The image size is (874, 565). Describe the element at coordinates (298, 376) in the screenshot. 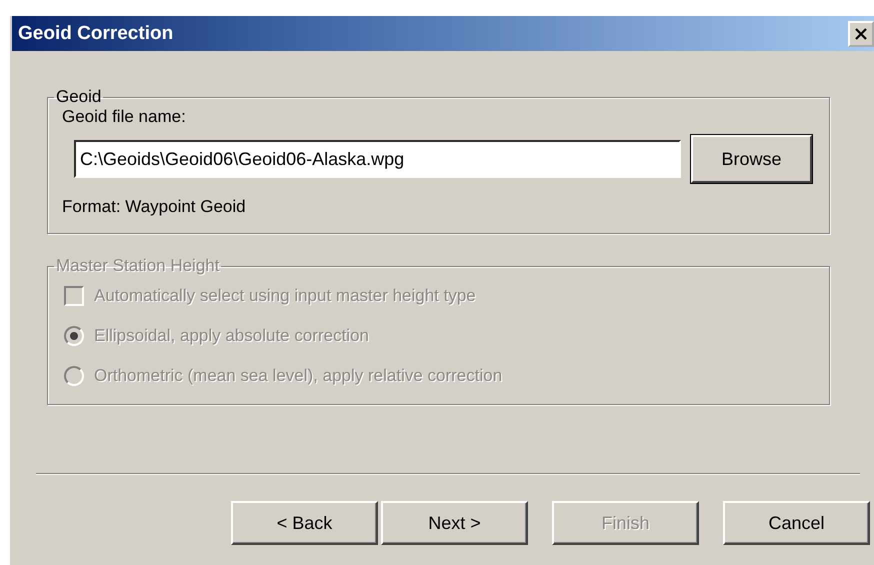

I see `option-label: Orthometric (mean sea level), apply relative correction` at that location.